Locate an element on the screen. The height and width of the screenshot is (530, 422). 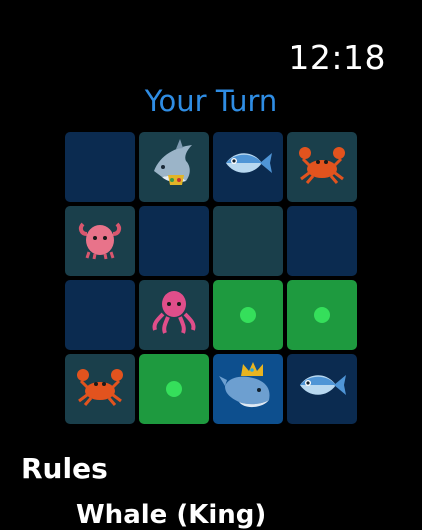
board-cell-r1-c3 is located at coordinates (248, 167).